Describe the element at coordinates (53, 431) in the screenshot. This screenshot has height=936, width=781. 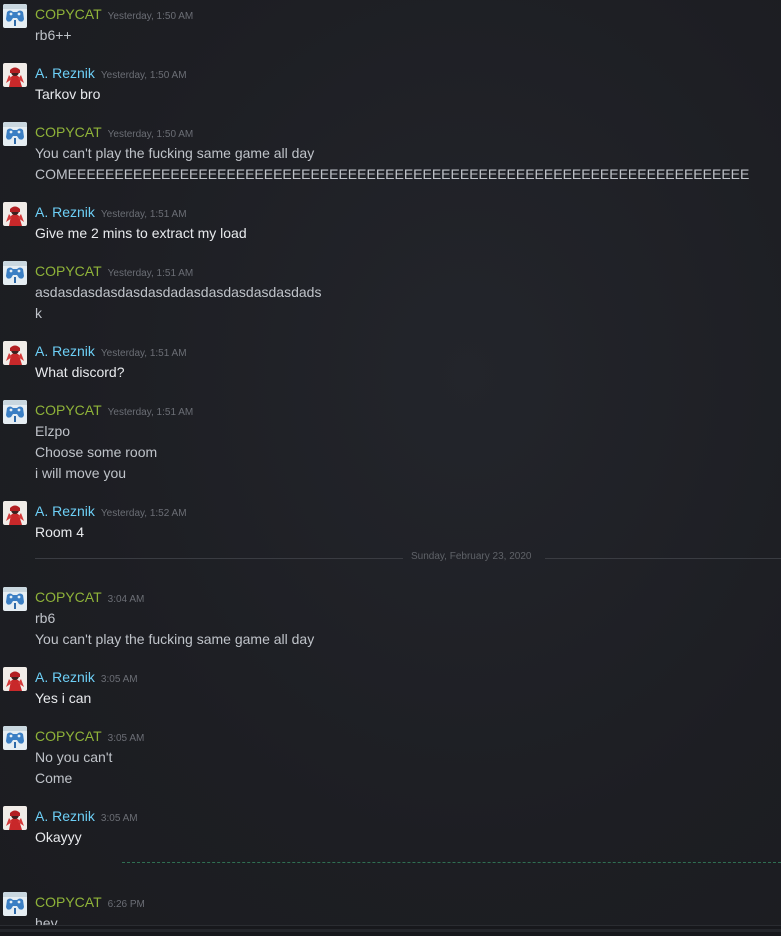
I see `message-text: Elzpo` at that location.